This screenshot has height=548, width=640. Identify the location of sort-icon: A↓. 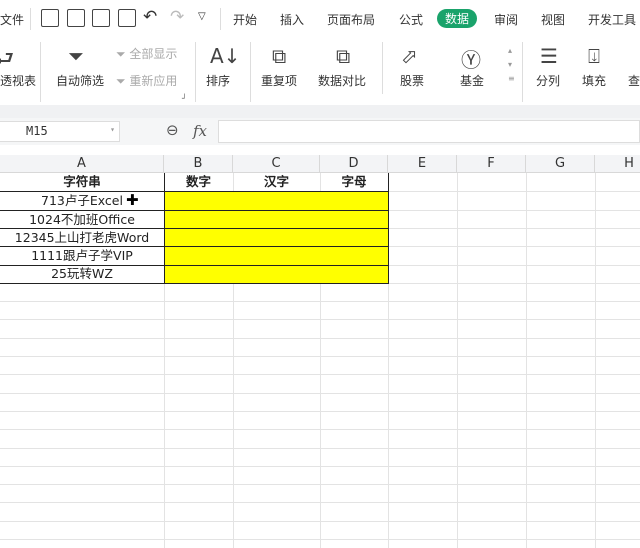
(225, 56).